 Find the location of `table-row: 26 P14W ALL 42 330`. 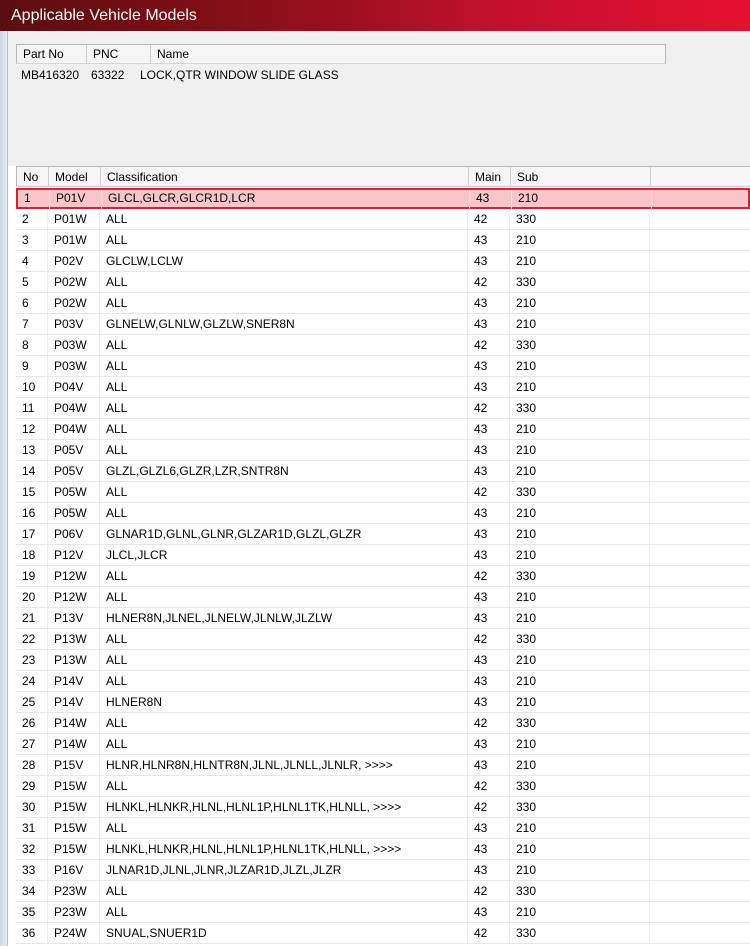

table-row: 26 P14W ALL 42 330 is located at coordinates (383, 723).